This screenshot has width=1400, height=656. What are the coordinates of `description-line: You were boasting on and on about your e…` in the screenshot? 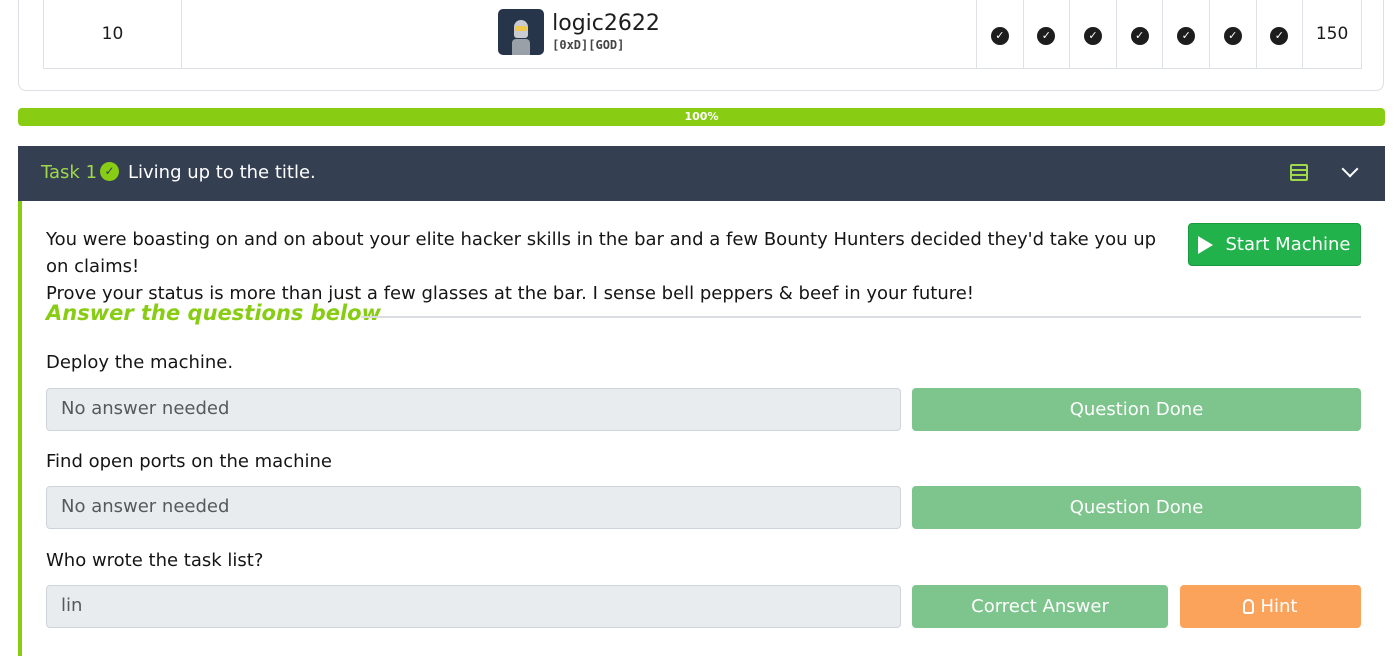 It's located at (601, 253).